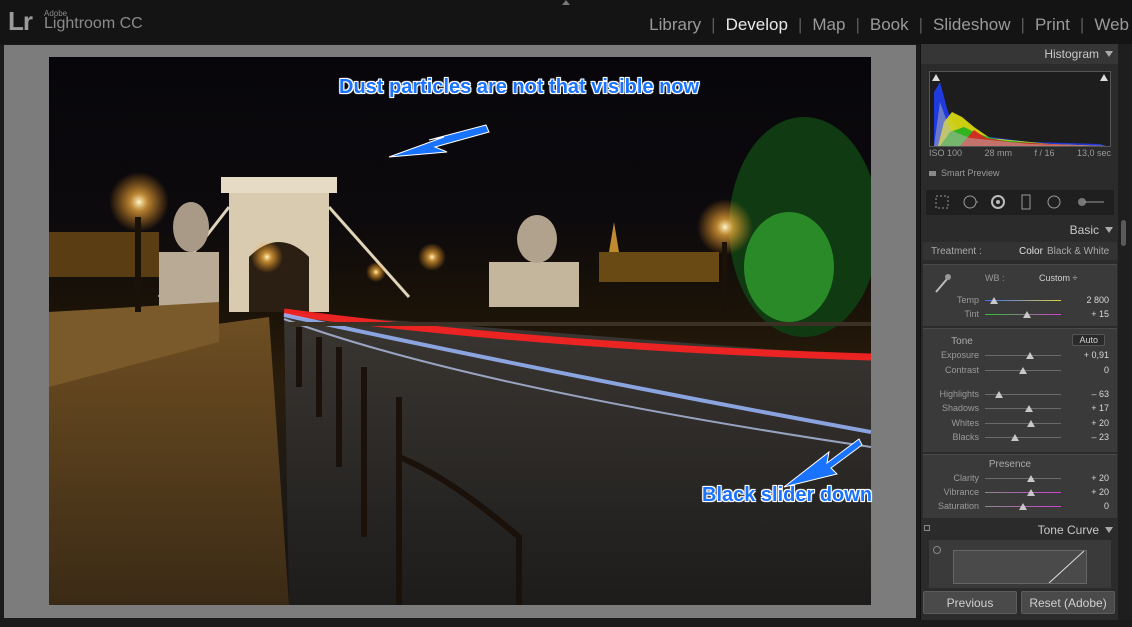 The image size is (1132, 627). I want to click on whites-track, so click(1023, 423).